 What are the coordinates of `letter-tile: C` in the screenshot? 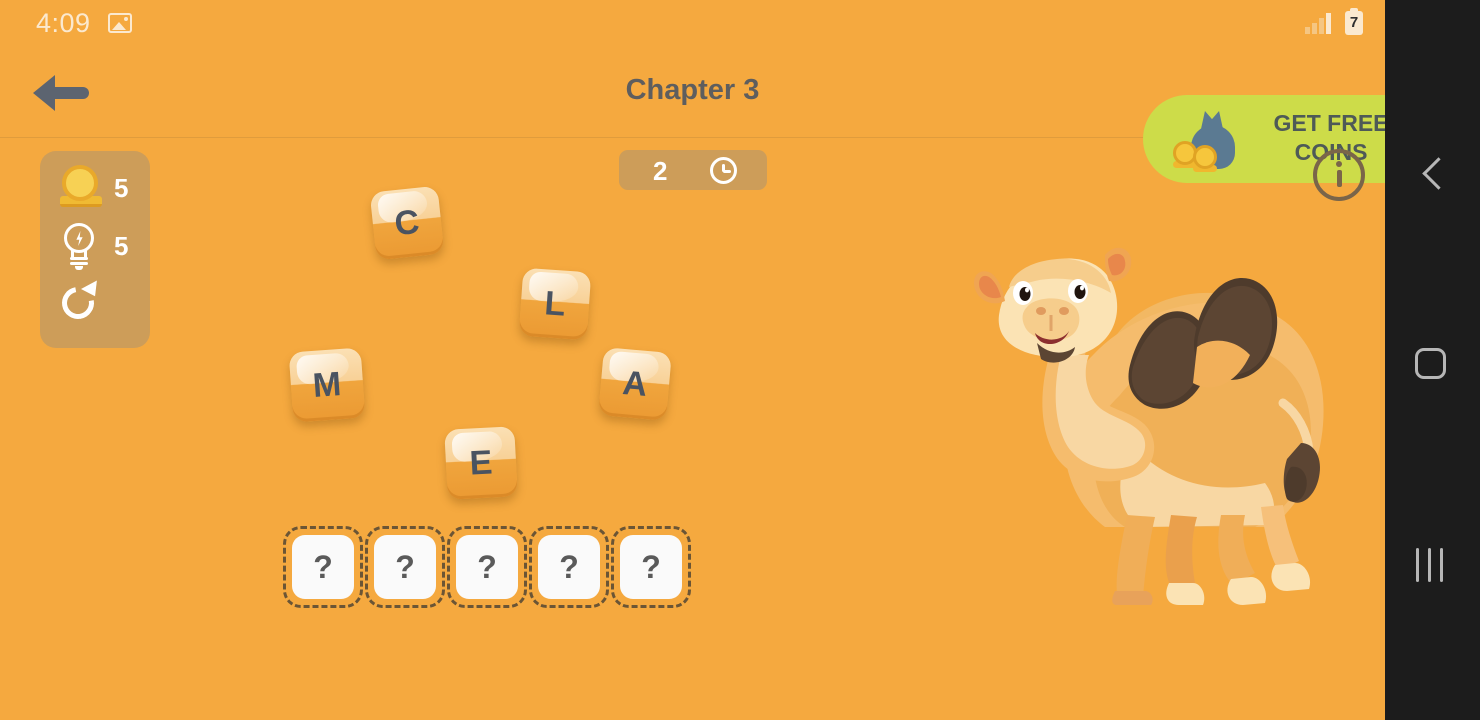 It's located at (407, 223).